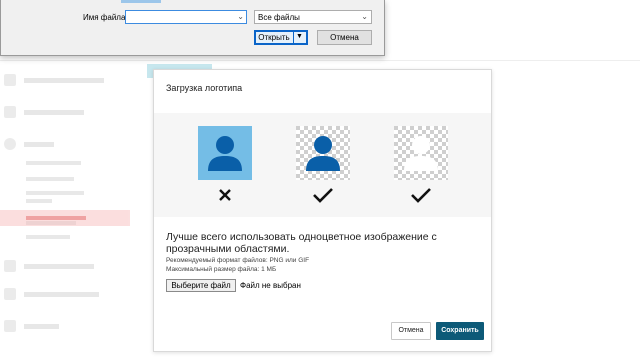 The height and width of the screenshot is (360, 640). I want to click on save-button: Сохранить, so click(460, 331).